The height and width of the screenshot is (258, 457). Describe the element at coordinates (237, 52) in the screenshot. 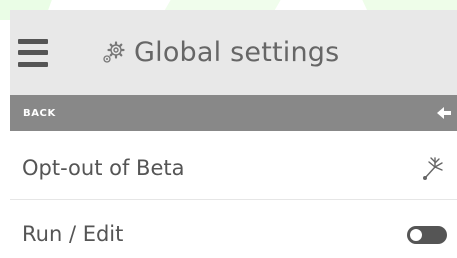

I see `page-title: Global settings` at that location.